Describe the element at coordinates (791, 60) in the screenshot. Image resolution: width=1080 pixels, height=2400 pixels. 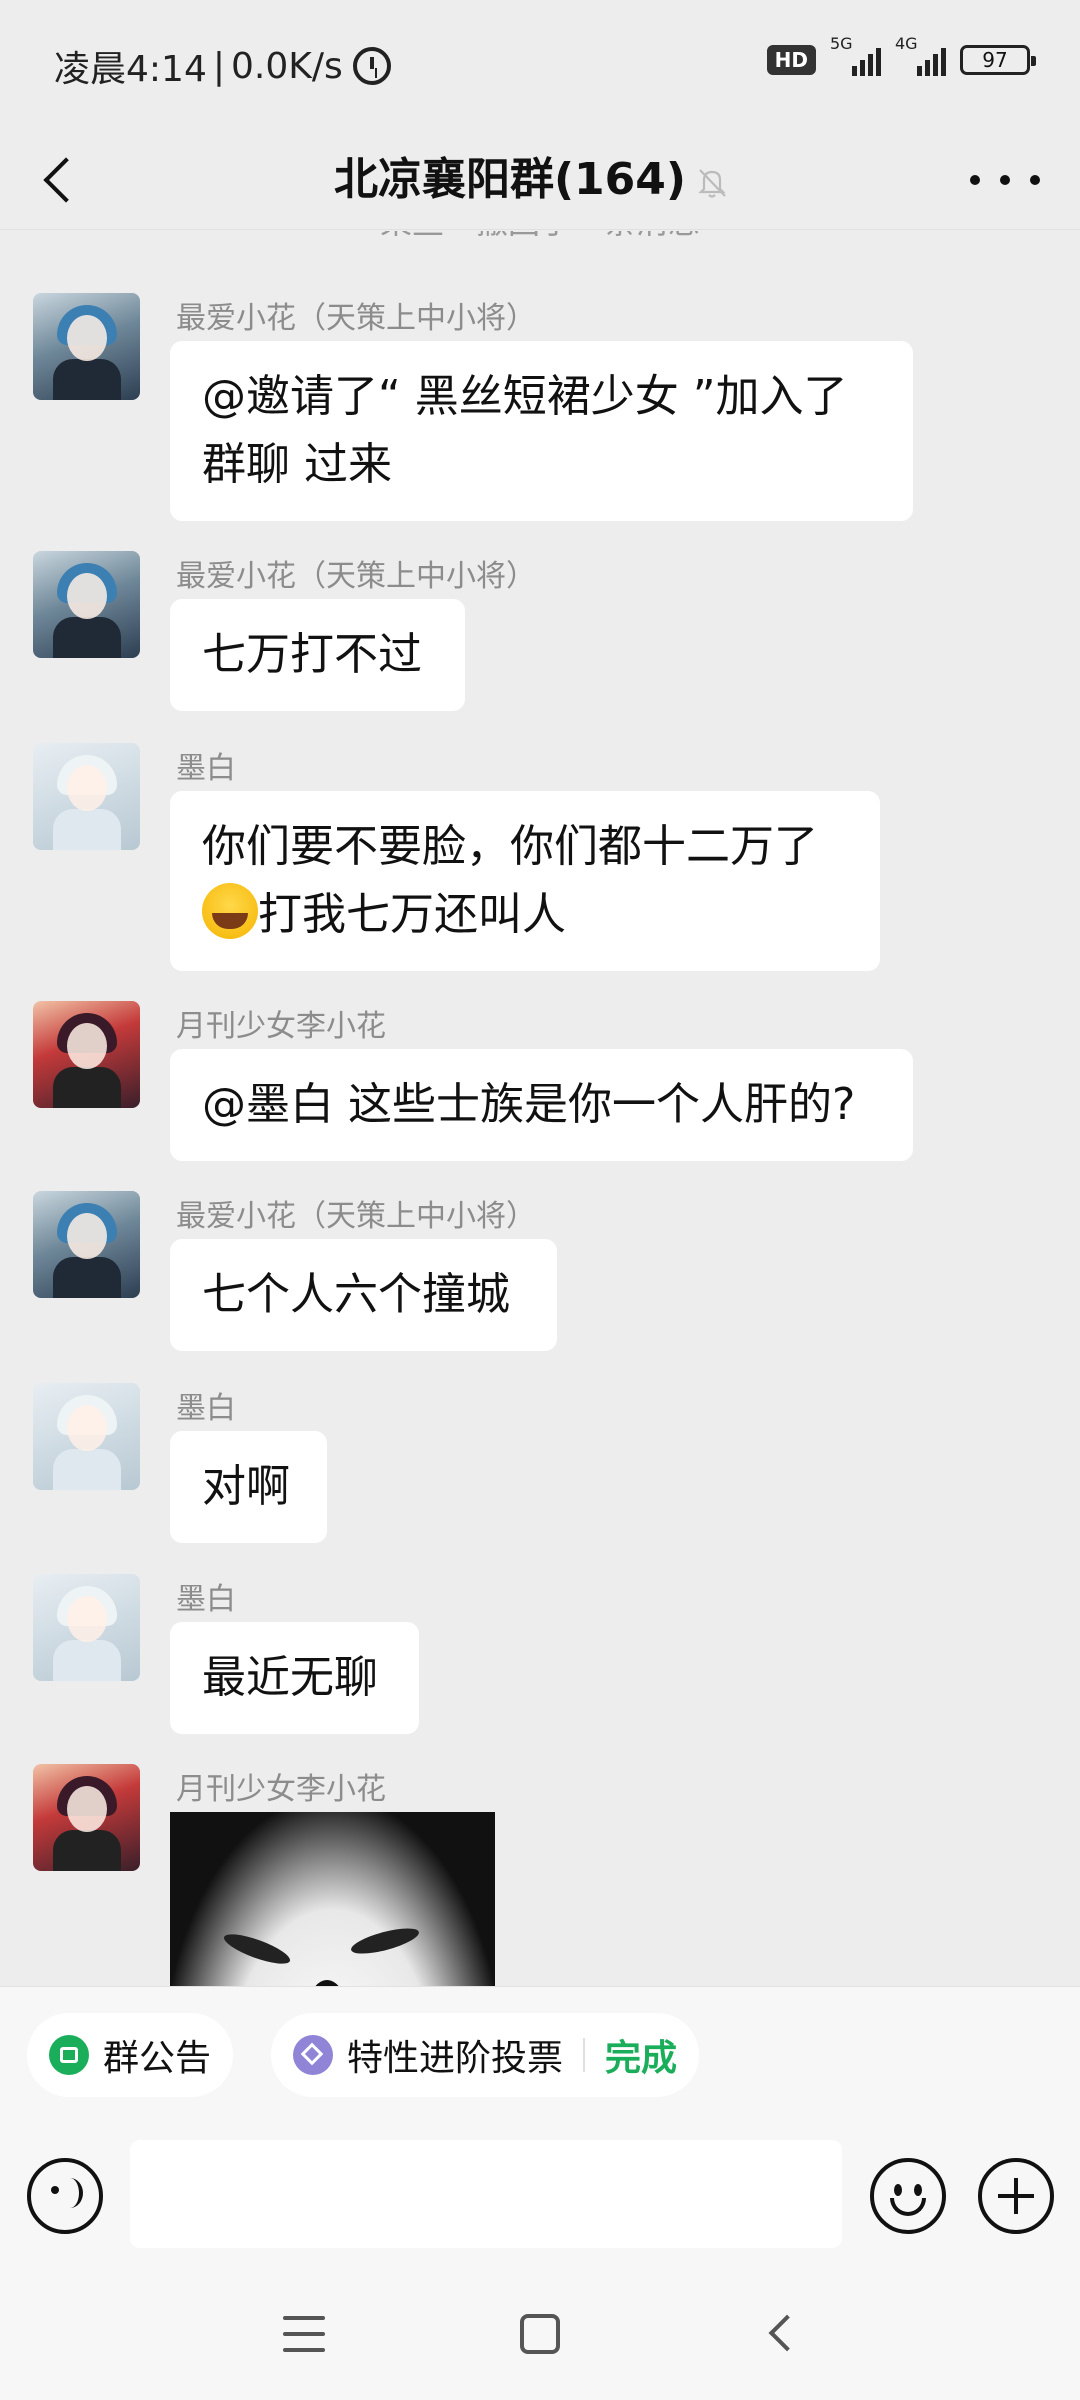
I see `hd-voice-icon: HD` at that location.